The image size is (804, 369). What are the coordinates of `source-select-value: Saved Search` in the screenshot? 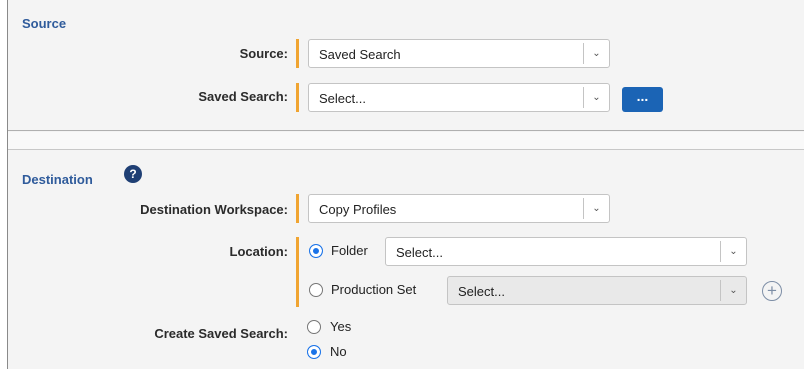 It's located at (360, 54).